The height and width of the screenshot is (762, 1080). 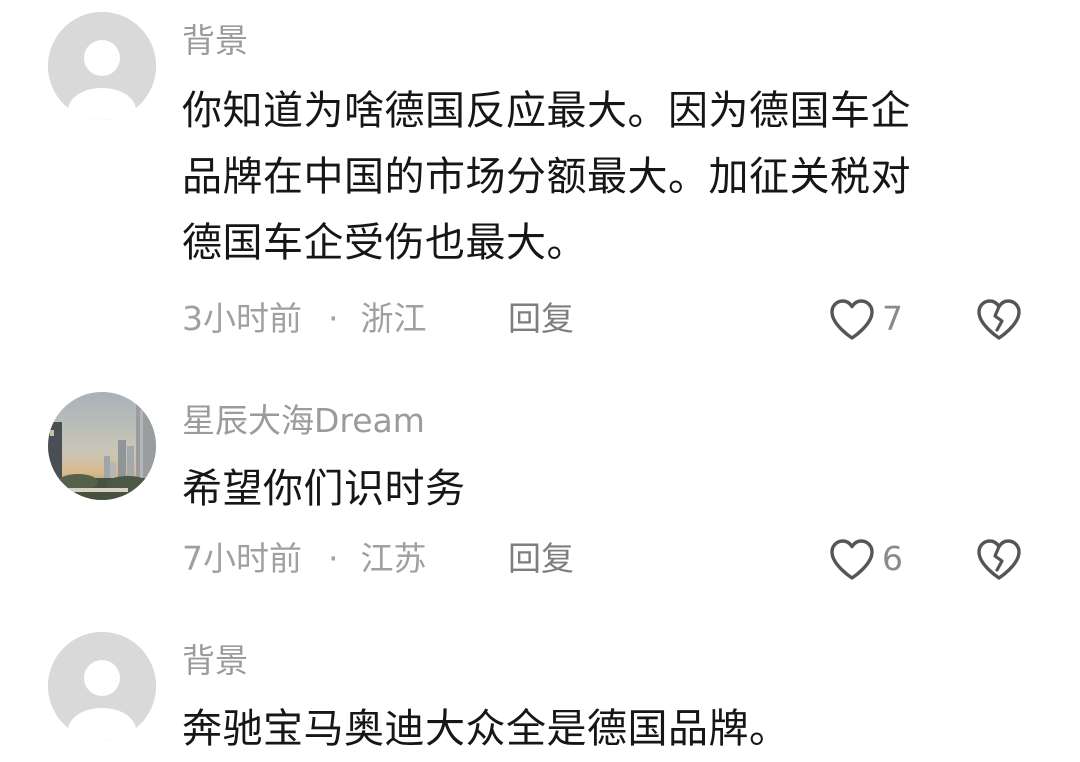 I want to click on comment-username: 背景, so click(x=215, y=661).